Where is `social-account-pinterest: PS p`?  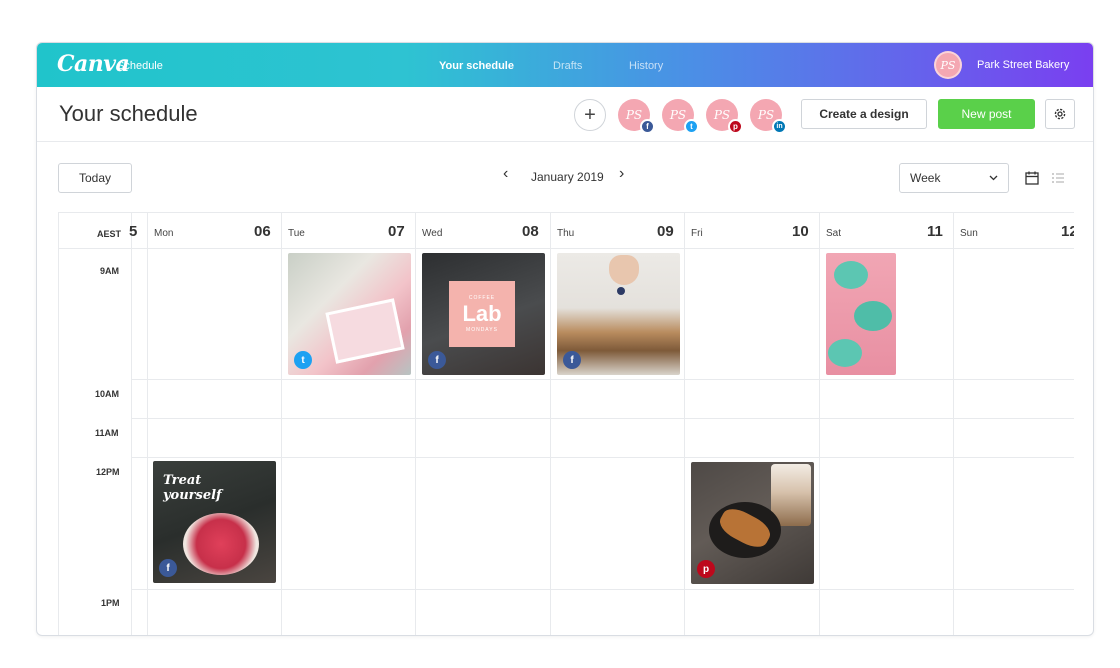 social-account-pinterest: PS p is located at coordinates (724, 116).